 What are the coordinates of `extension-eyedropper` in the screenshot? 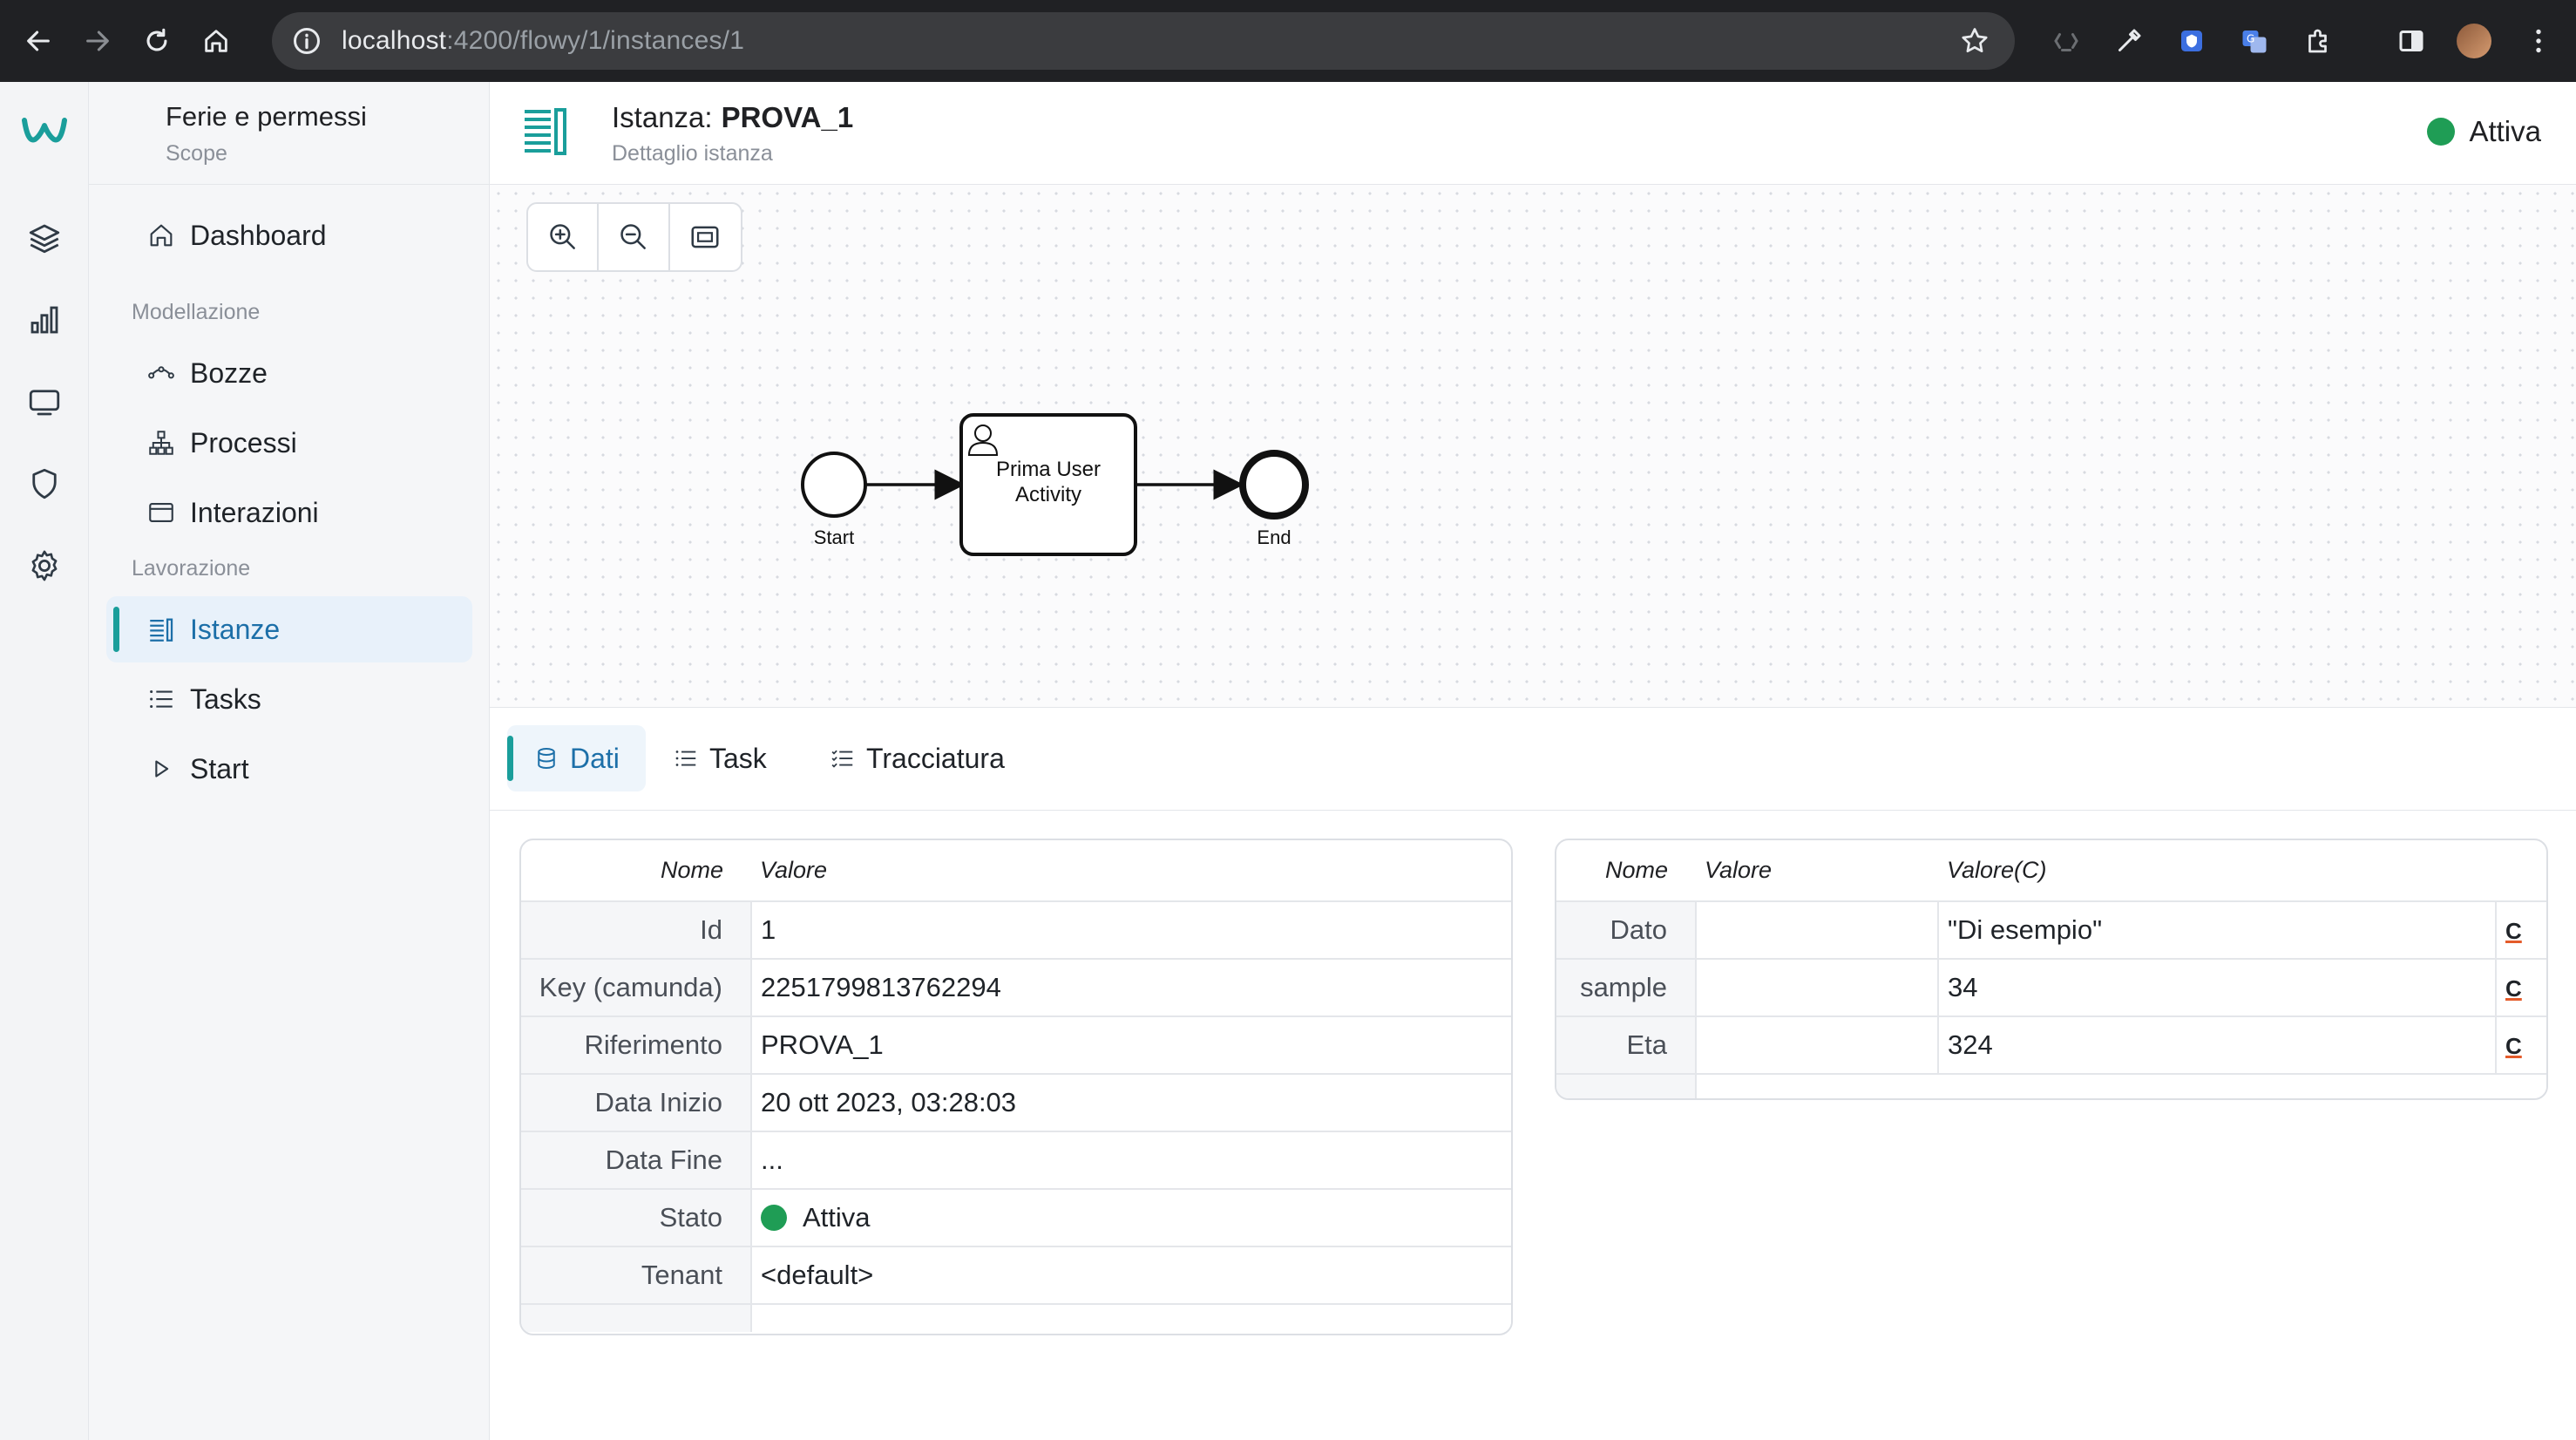 It's located at (2129, 41).